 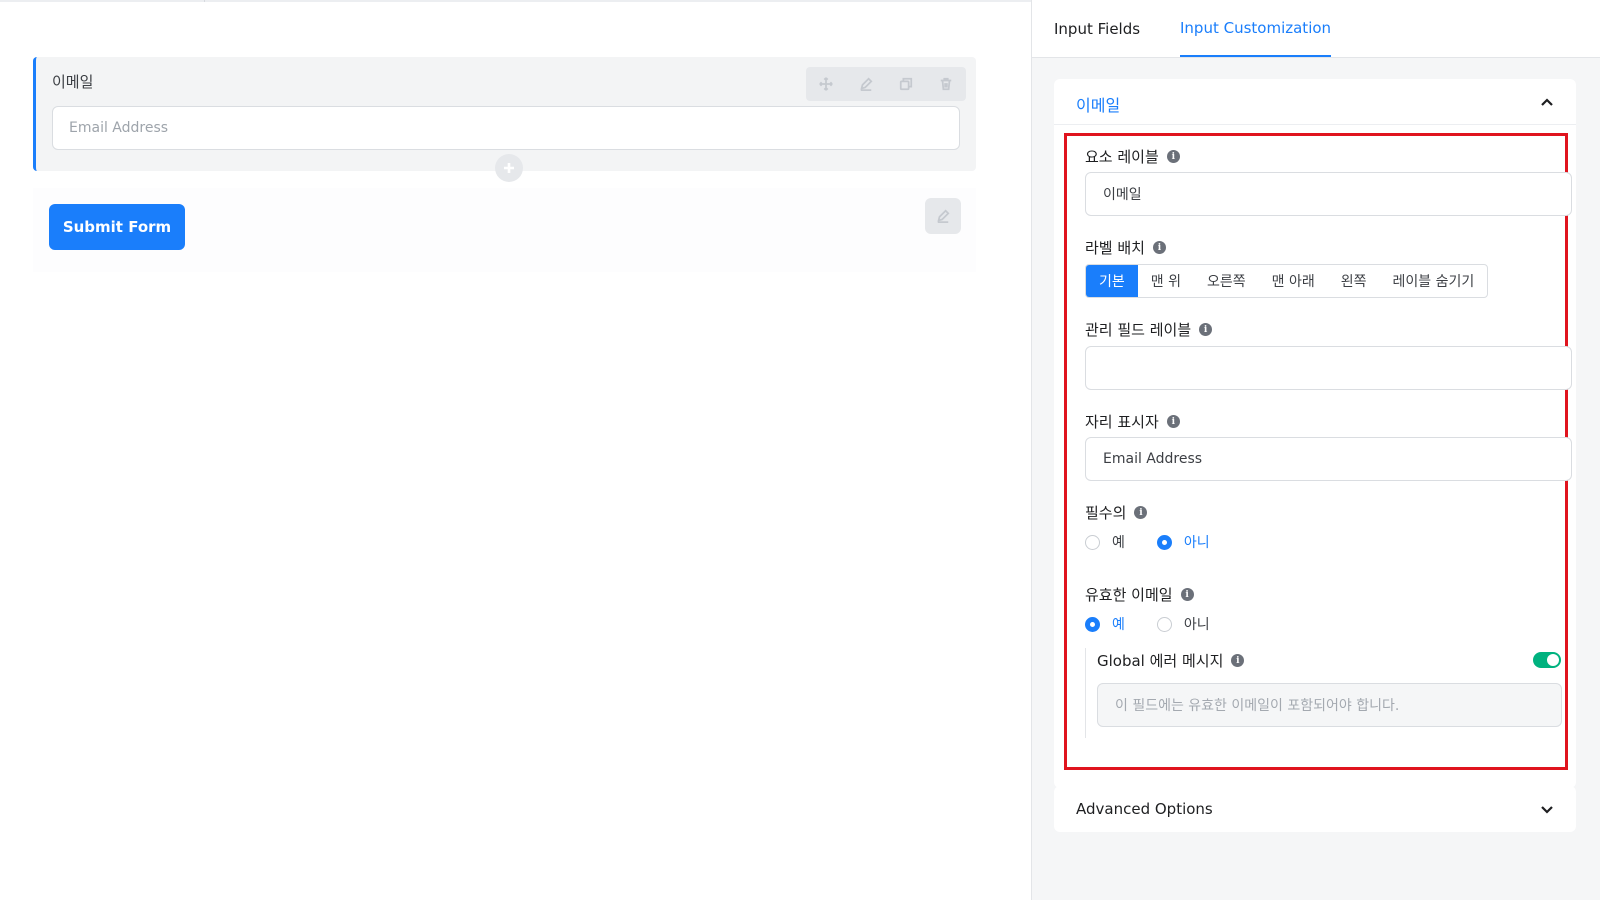 What do you see at coordinates (1226, 281) in the screenshot?
I see `placement-option-right: 오른쪽` at bounding box center [1226, 281].